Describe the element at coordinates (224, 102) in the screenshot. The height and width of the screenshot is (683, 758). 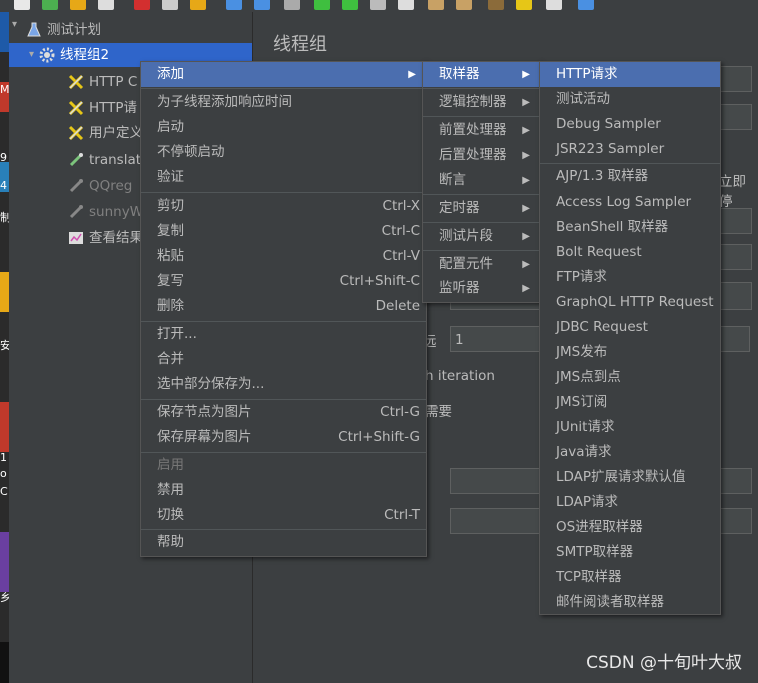
I see `menu-item-label: 为子线程添加响应时间` at that location.